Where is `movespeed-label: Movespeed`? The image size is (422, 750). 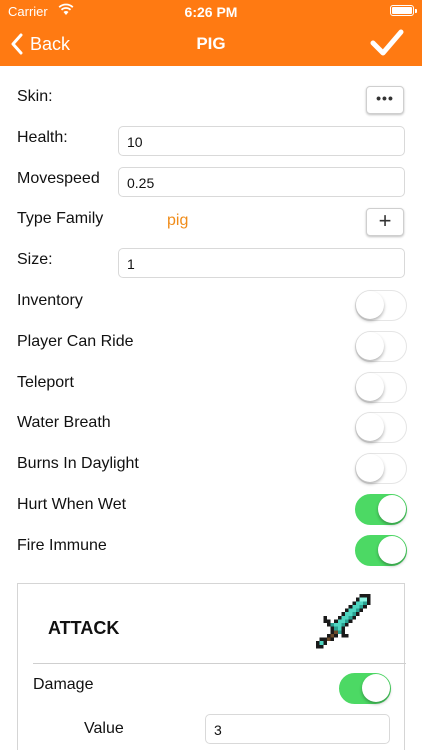 movespeed-label: Movespeed is located at coordinates (58, 178).